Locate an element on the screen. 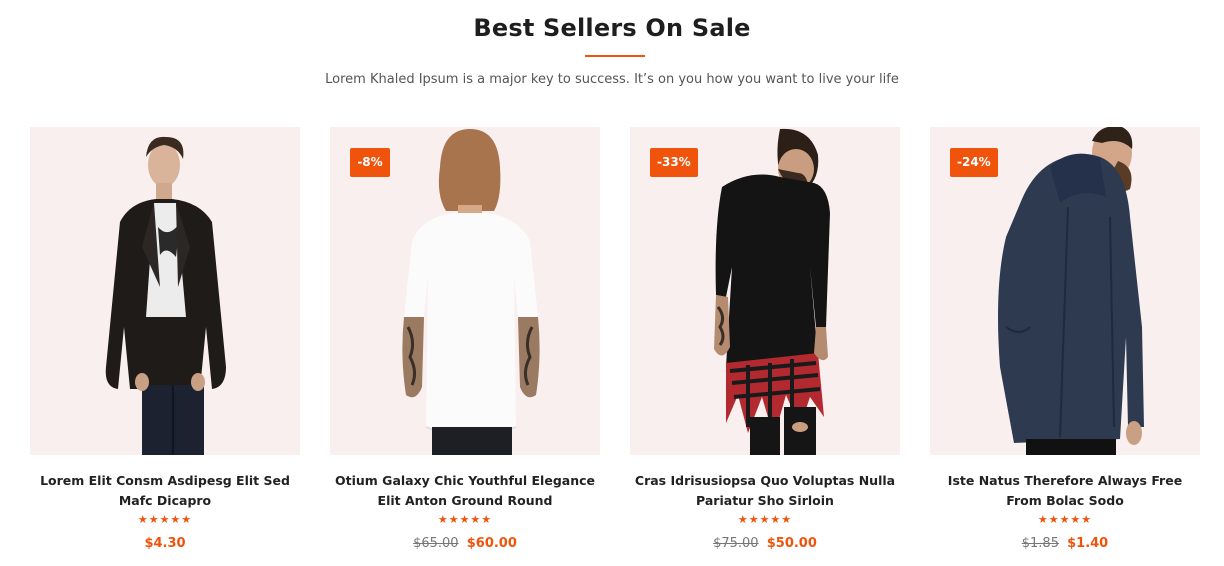 The height and width of the screenshot is (566, 1224). original-price: $1.85 is located at coordinates (1040, 543).